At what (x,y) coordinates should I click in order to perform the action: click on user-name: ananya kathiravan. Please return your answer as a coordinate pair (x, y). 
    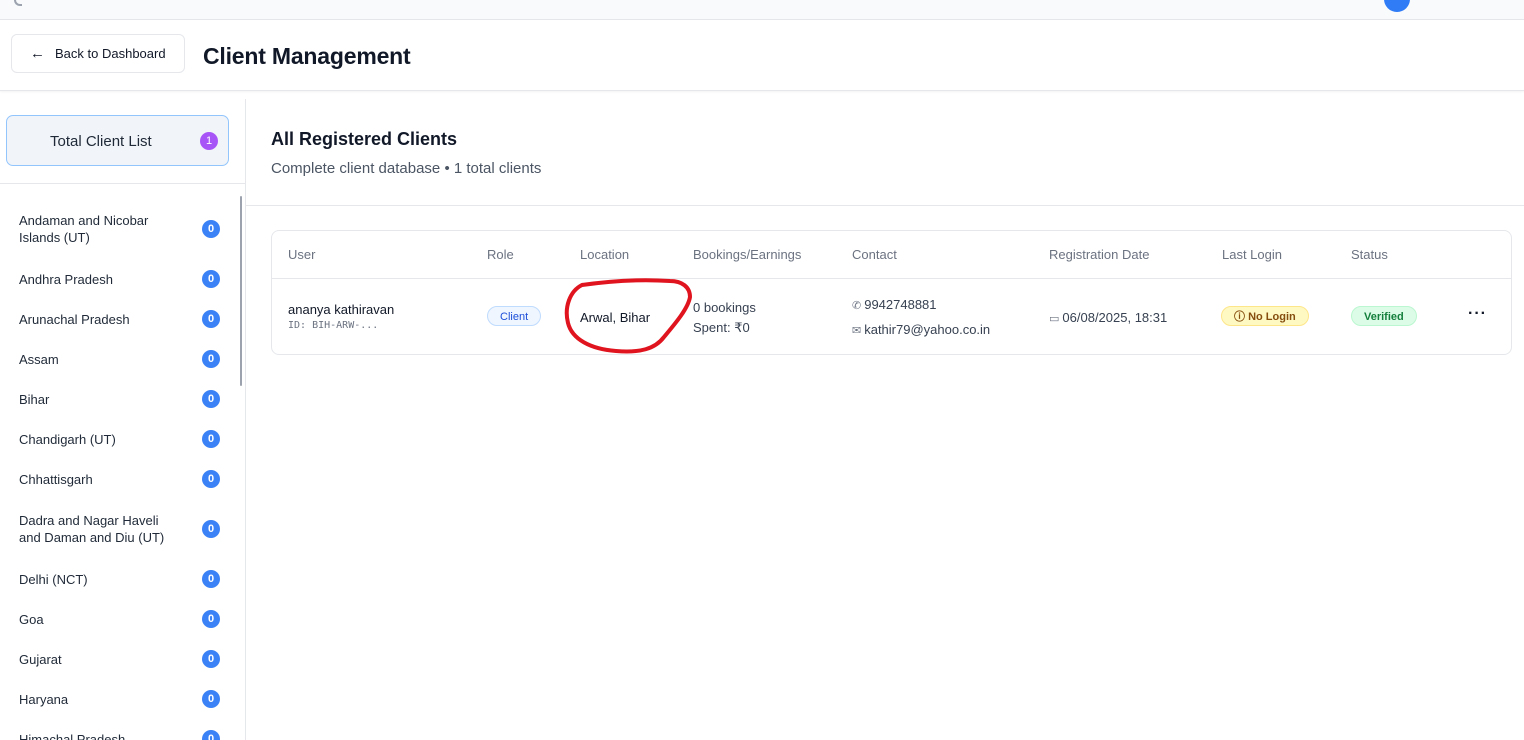
    Looking at the image, I should click on (341, 309).